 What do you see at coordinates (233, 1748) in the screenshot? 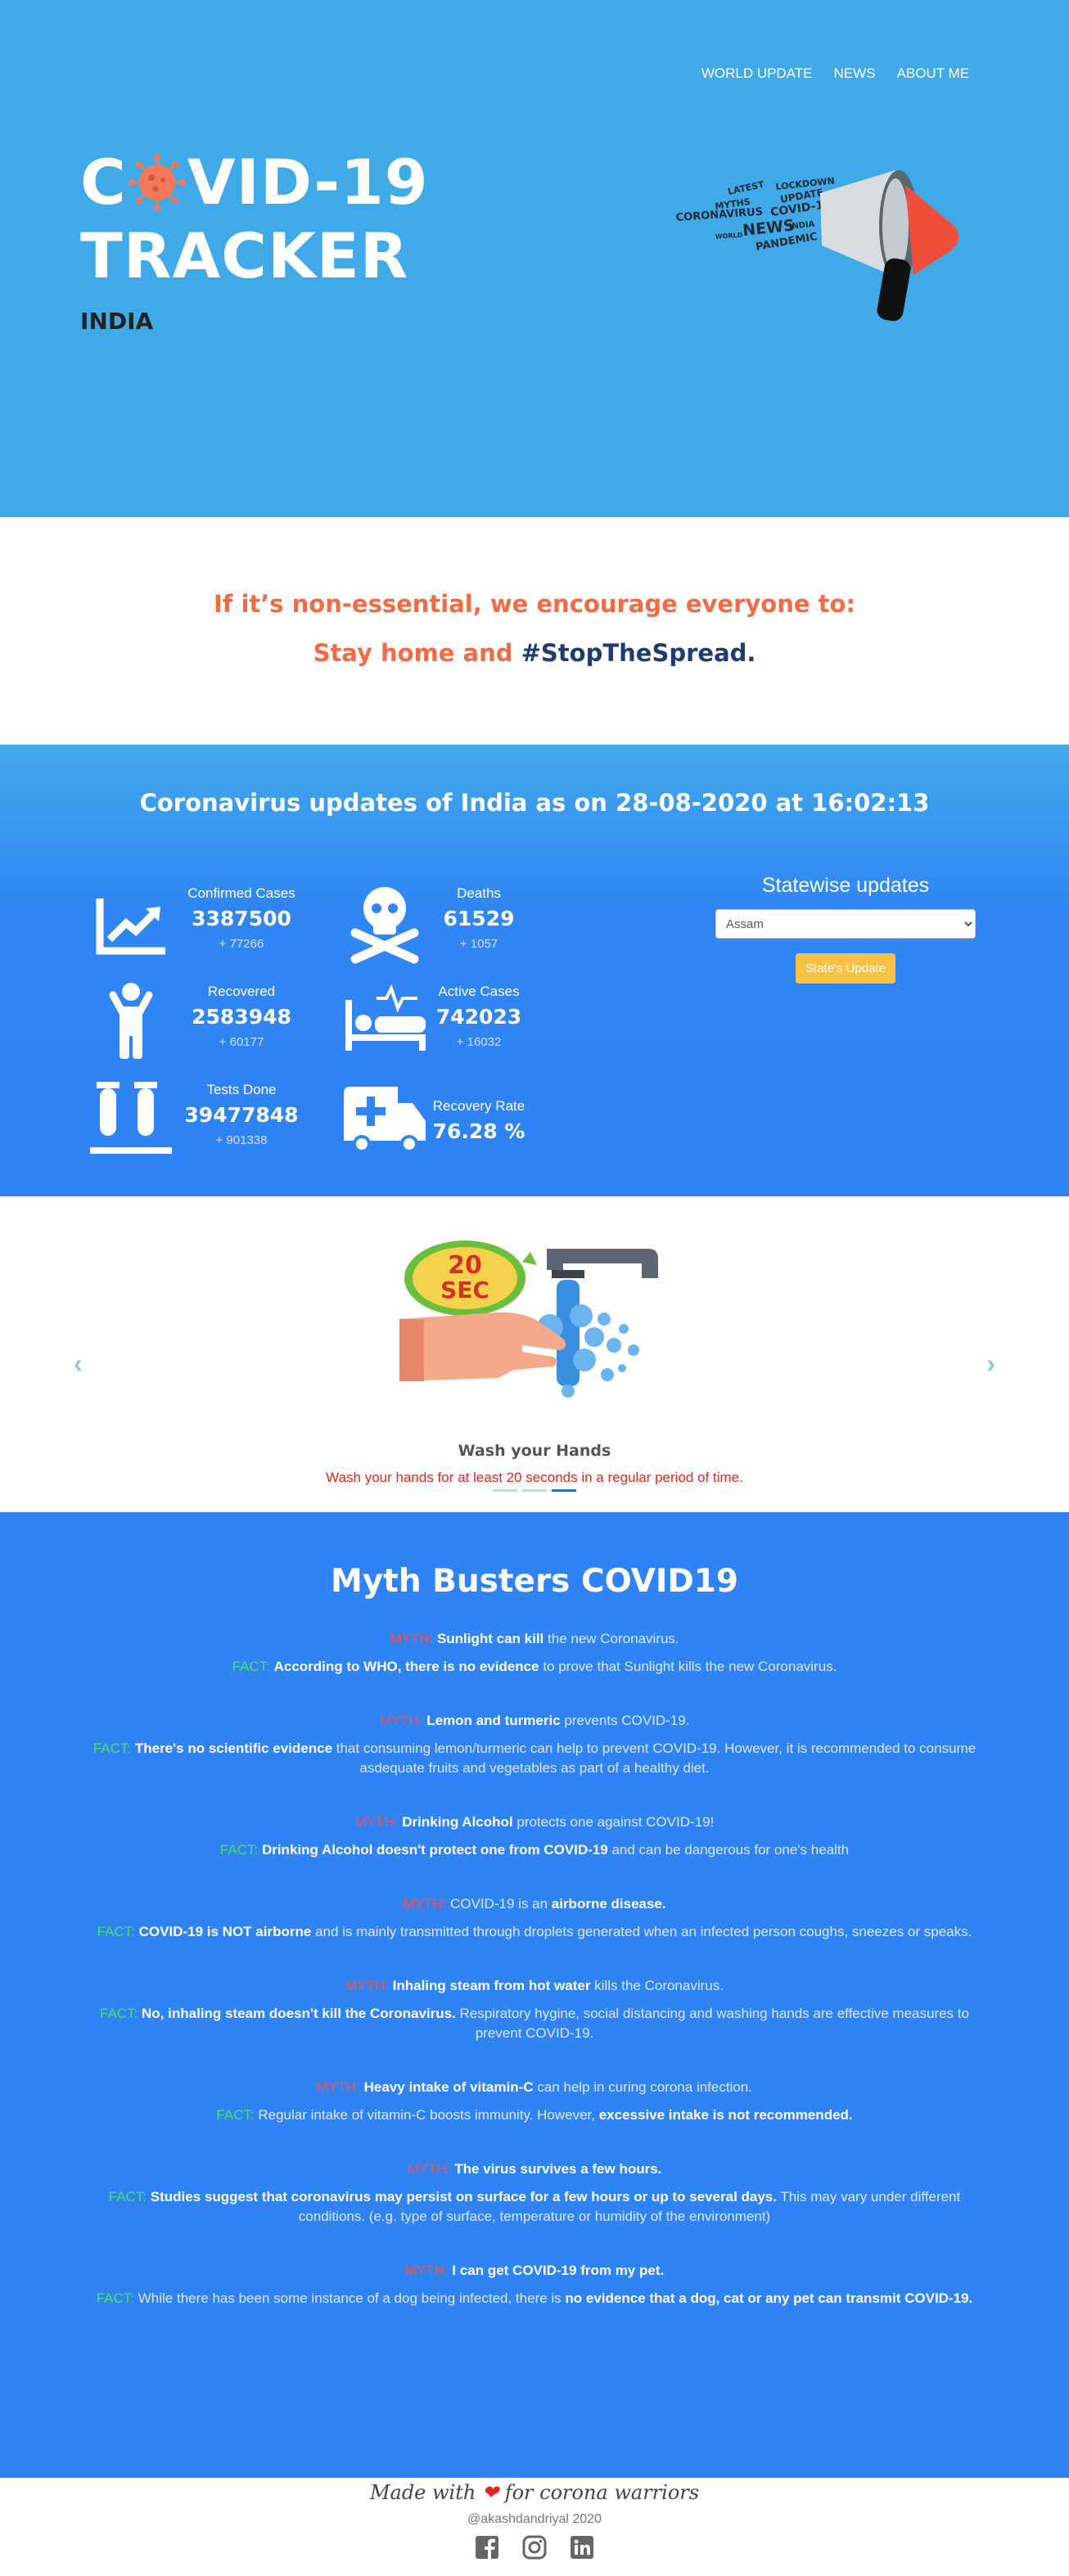
I see `fact-emphasis: There's no scientific evidence` at bounding box center [233, 1748].